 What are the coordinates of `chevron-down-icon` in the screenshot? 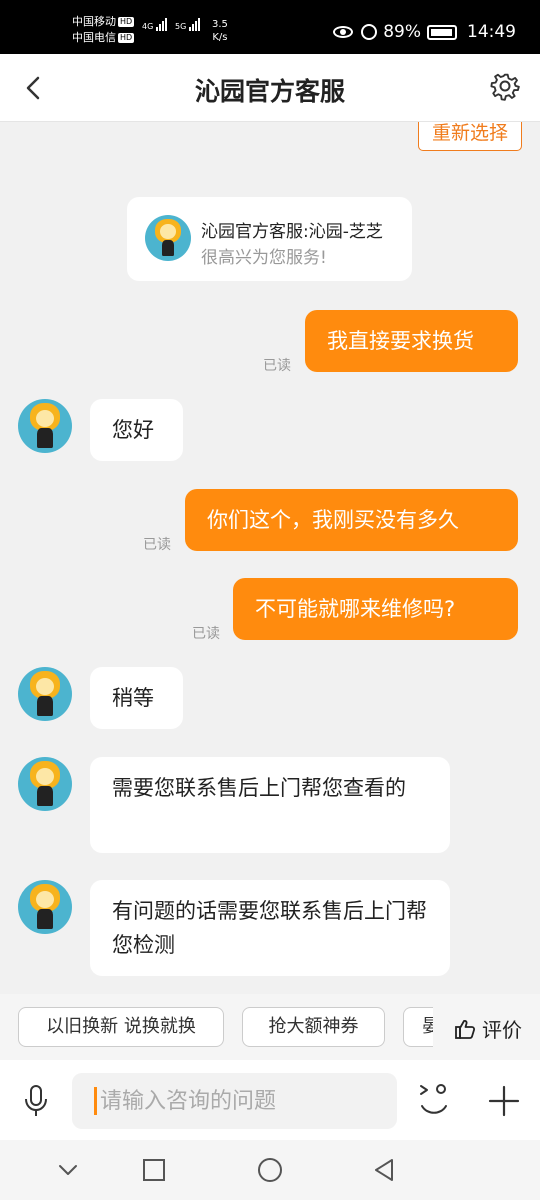 It's located at (68, 1170).